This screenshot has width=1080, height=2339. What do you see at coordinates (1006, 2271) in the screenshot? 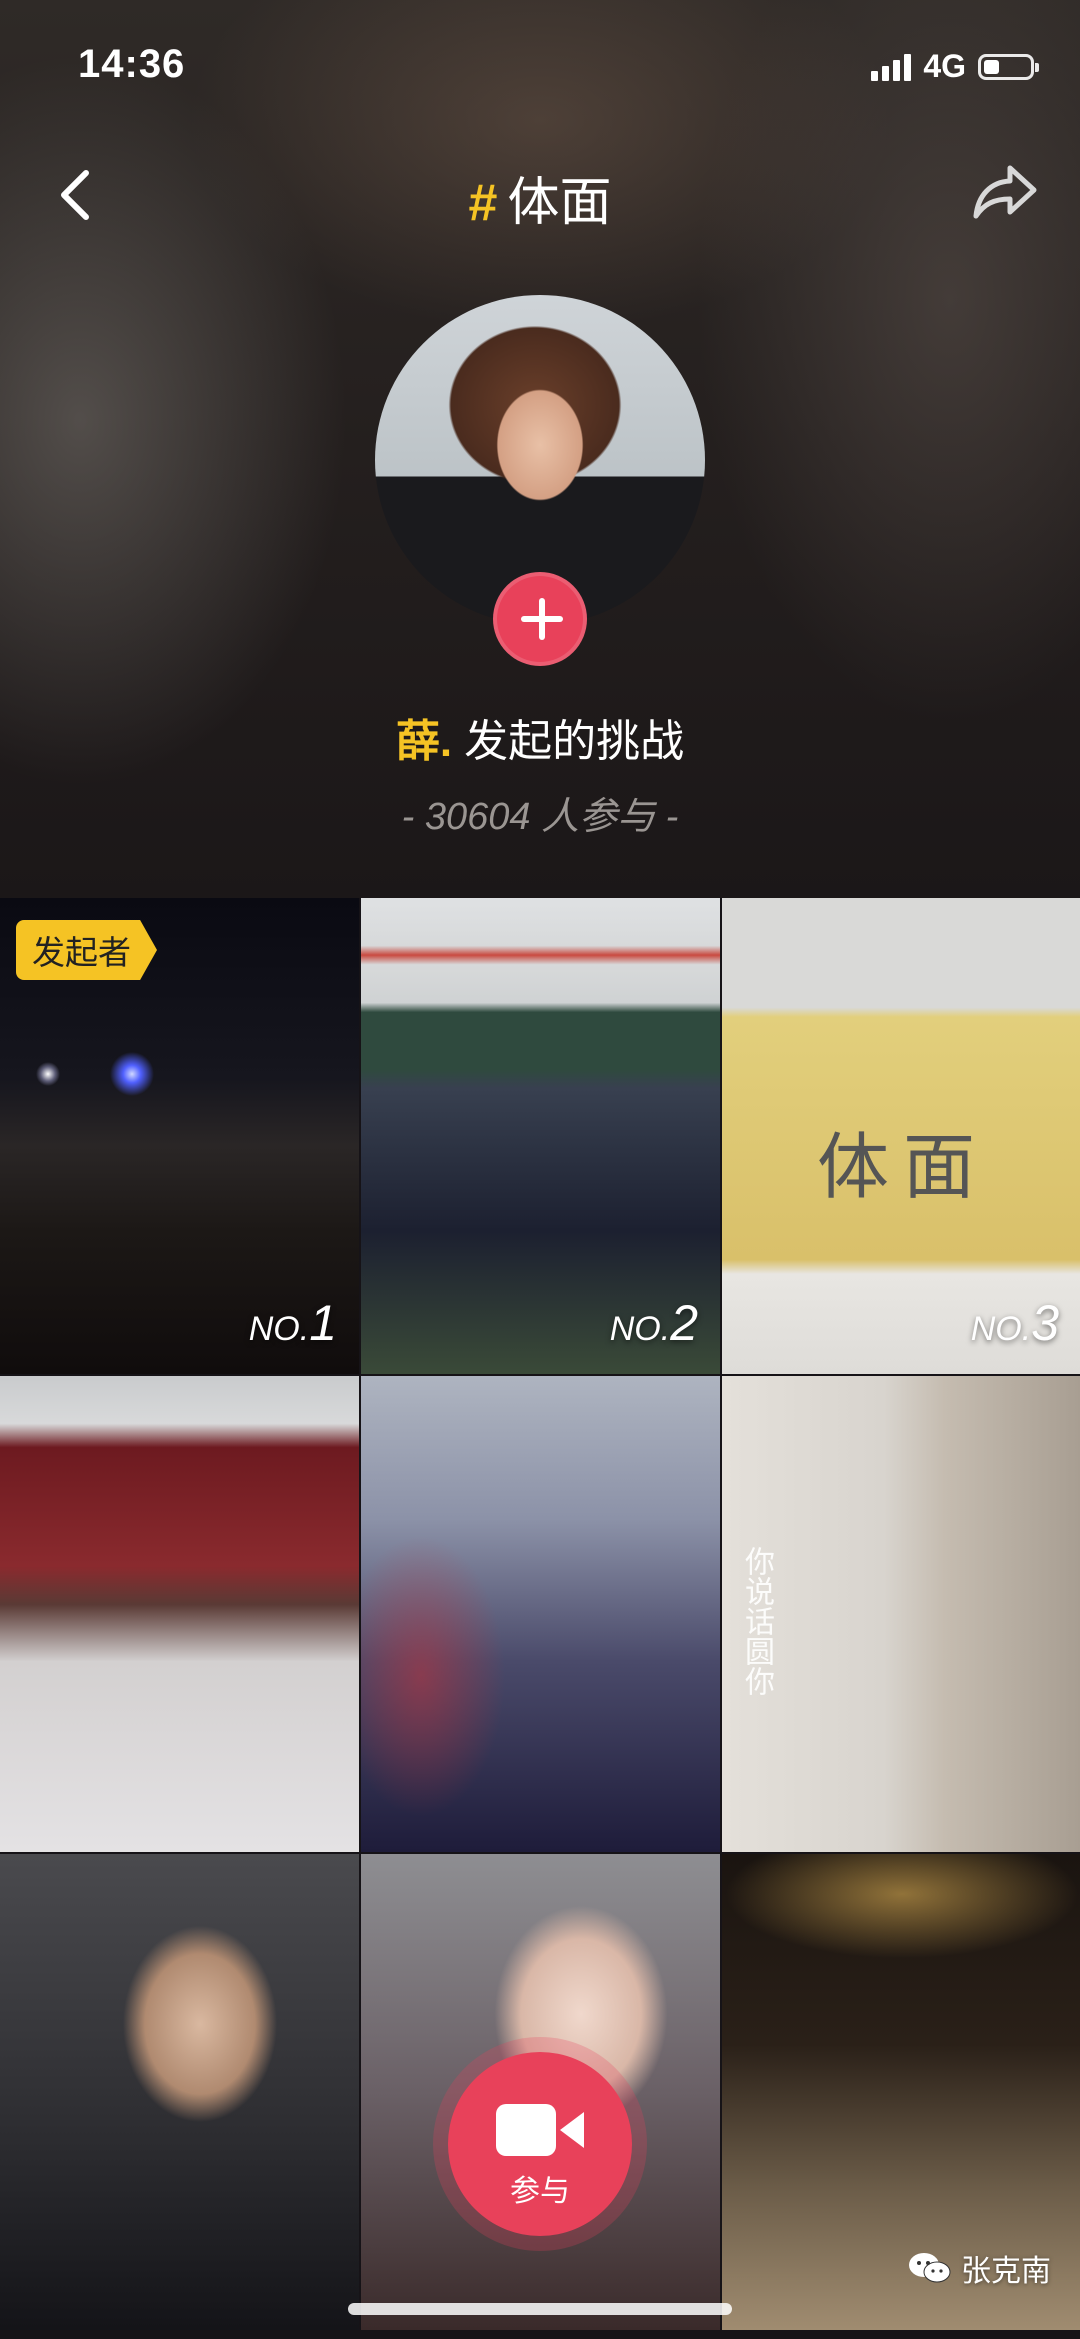
I see `watermark-text: 张克南` at bounding box center [1006, 2271].